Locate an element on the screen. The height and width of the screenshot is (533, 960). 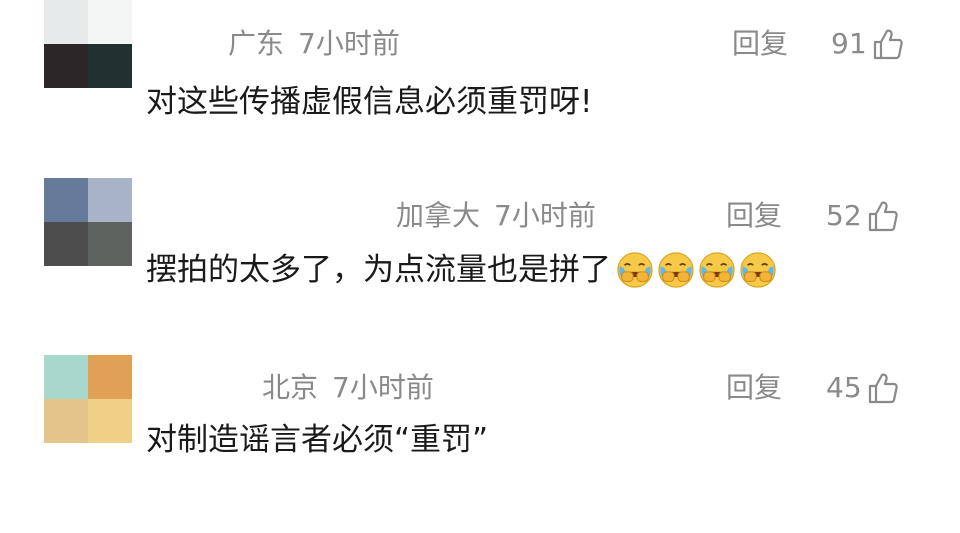
like-count: 45 is located at coordinates (844, 387).